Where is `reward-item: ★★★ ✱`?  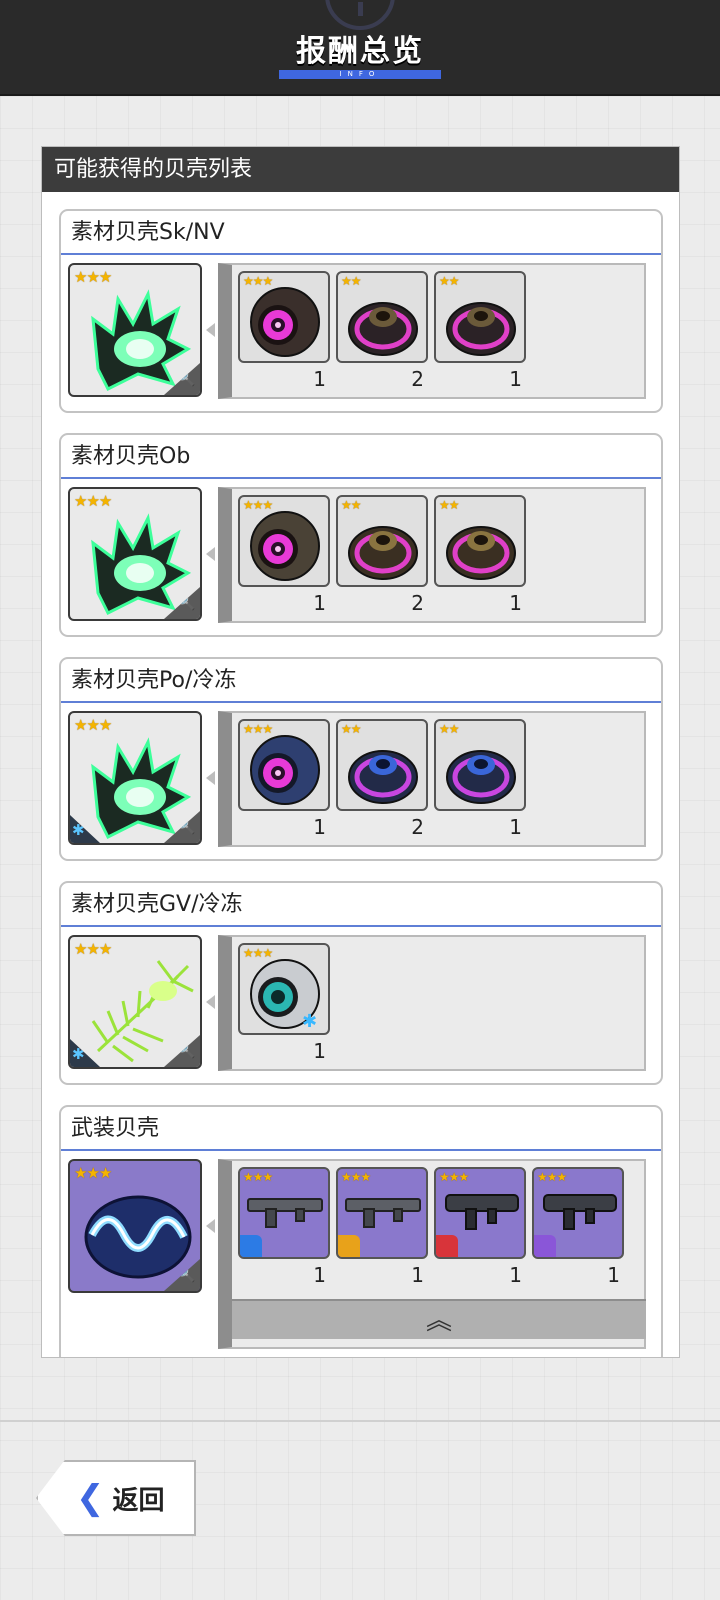 reward-item: ★★★ ✱ is located at coordinates (284, 989).